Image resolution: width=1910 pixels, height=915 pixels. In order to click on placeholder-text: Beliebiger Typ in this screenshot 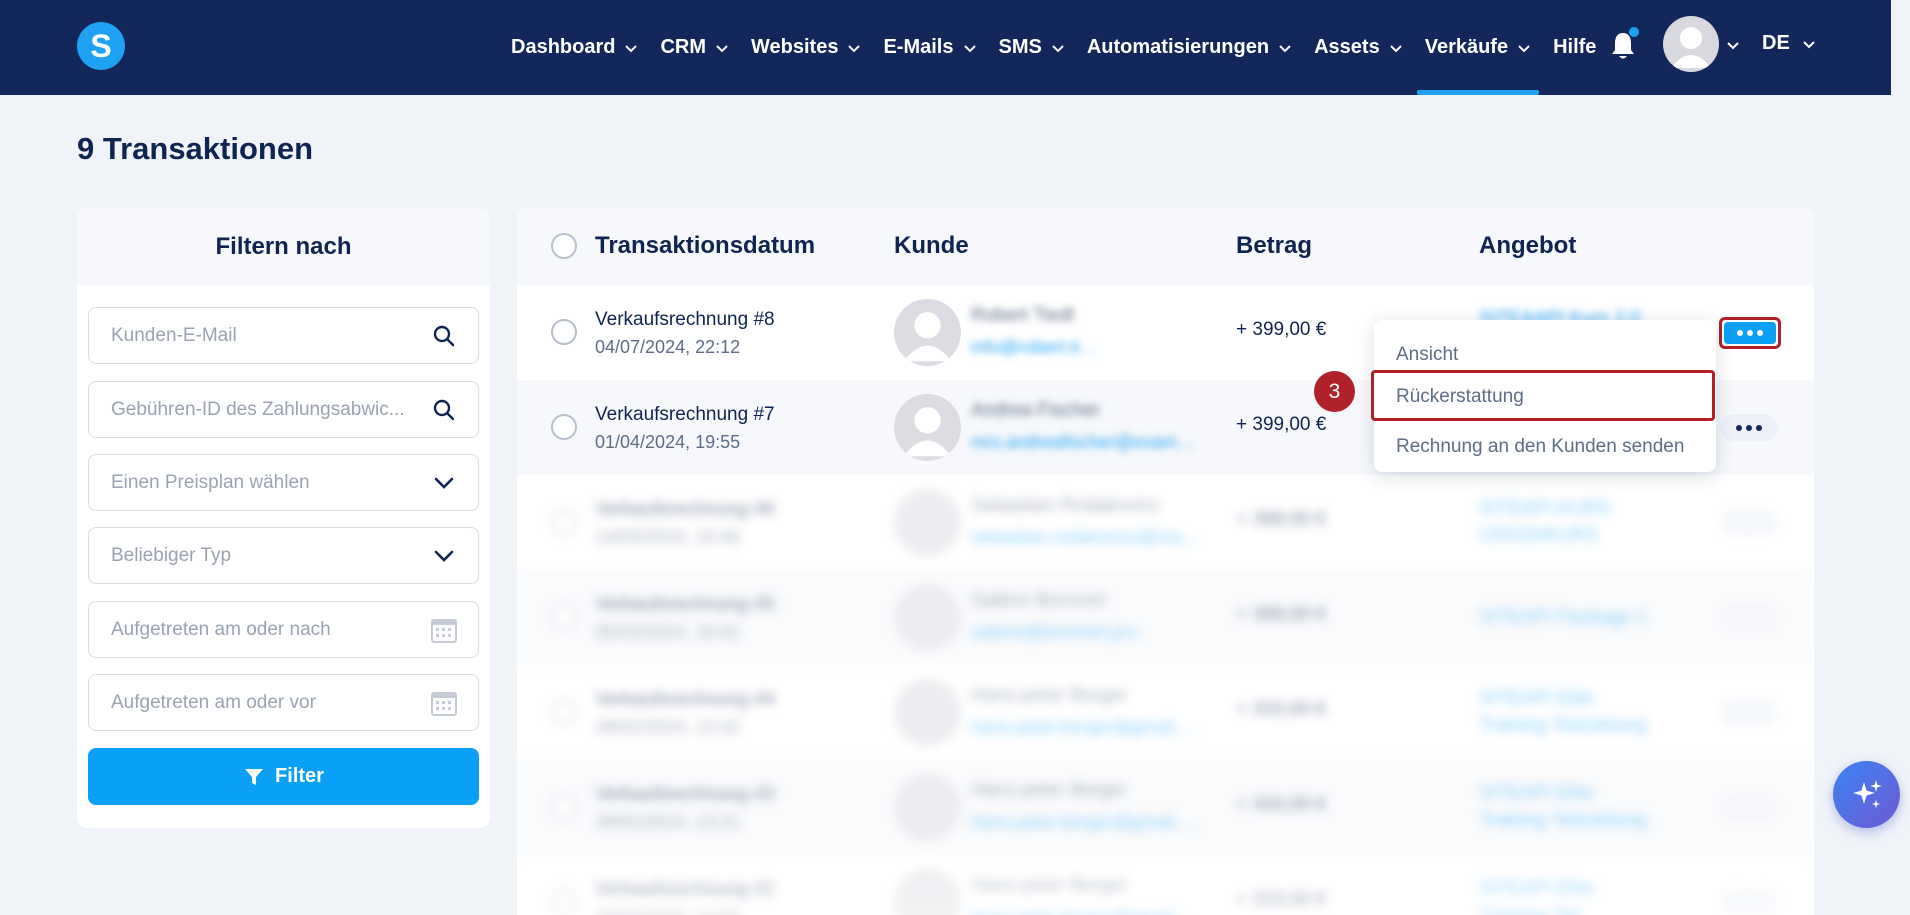, I will do `click(171, 555)`.